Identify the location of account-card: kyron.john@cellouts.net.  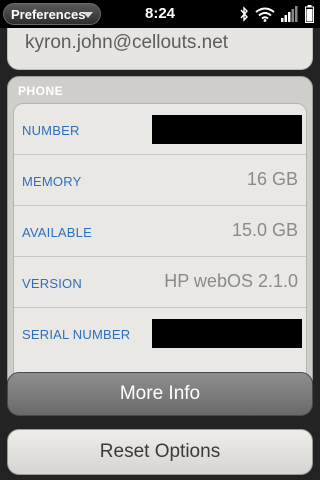
(160, 49).